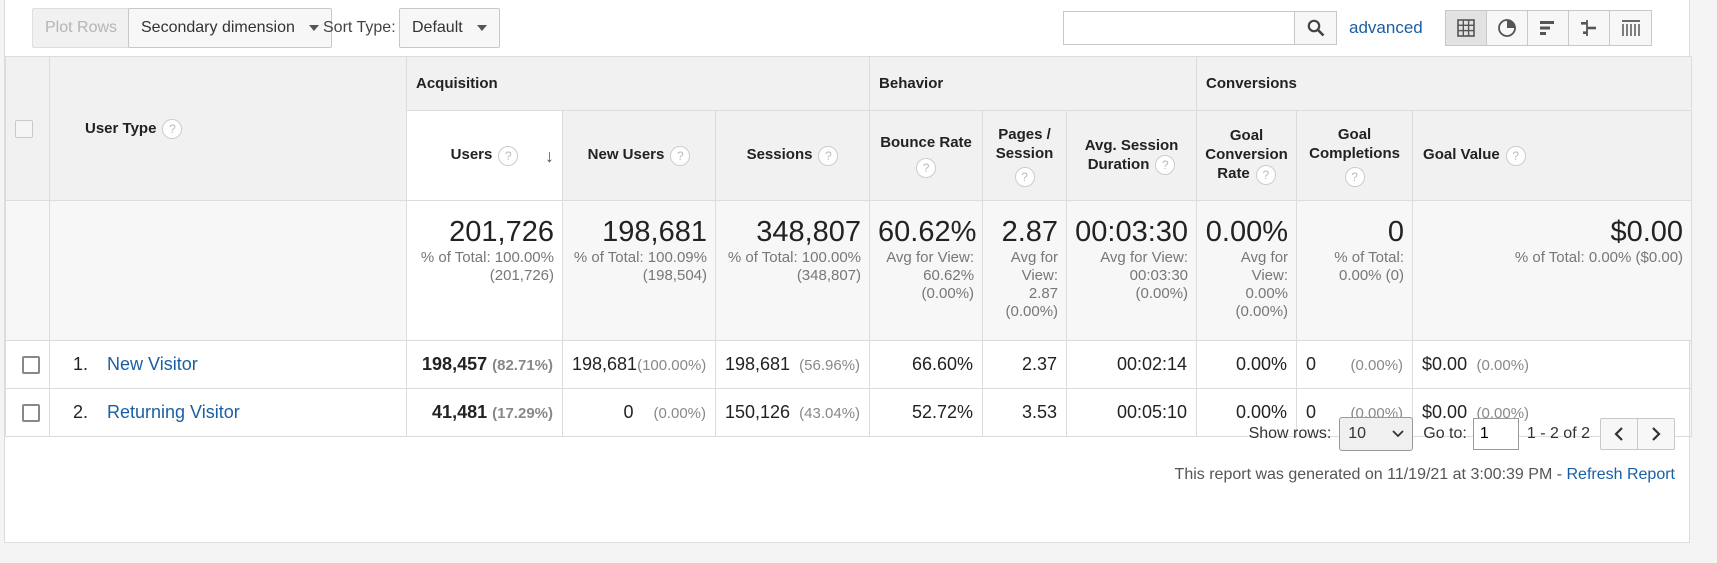  What do you see at coordinates (1247, 155) in the screenshot?
I see `goal-conversion-rate-header: Goal Conversion Rate?` at bounding box center [1247, 155].